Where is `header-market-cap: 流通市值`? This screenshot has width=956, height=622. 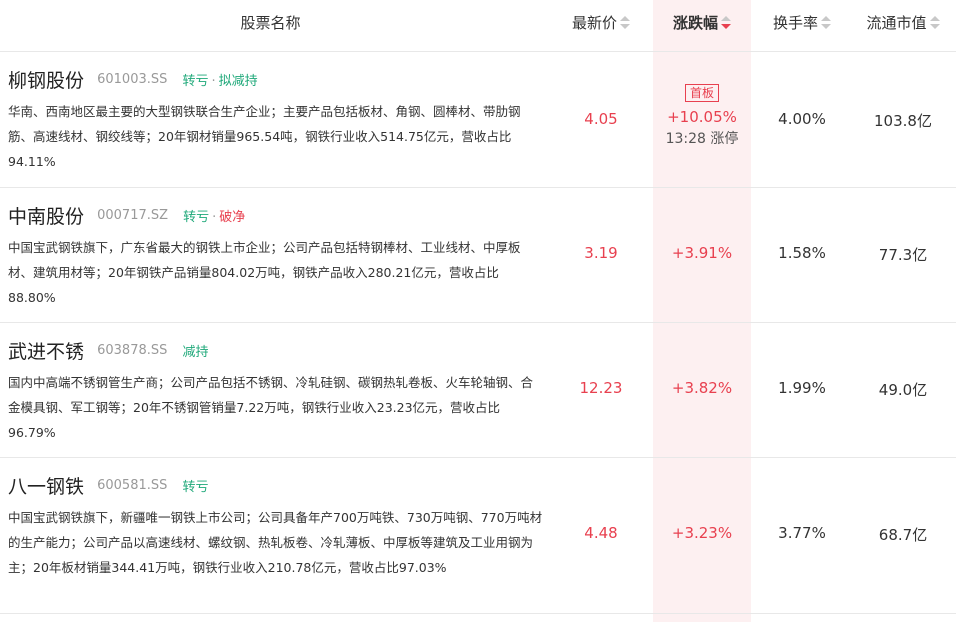 header-market-cap: 流通市值 is located at coordinates (903, 26).